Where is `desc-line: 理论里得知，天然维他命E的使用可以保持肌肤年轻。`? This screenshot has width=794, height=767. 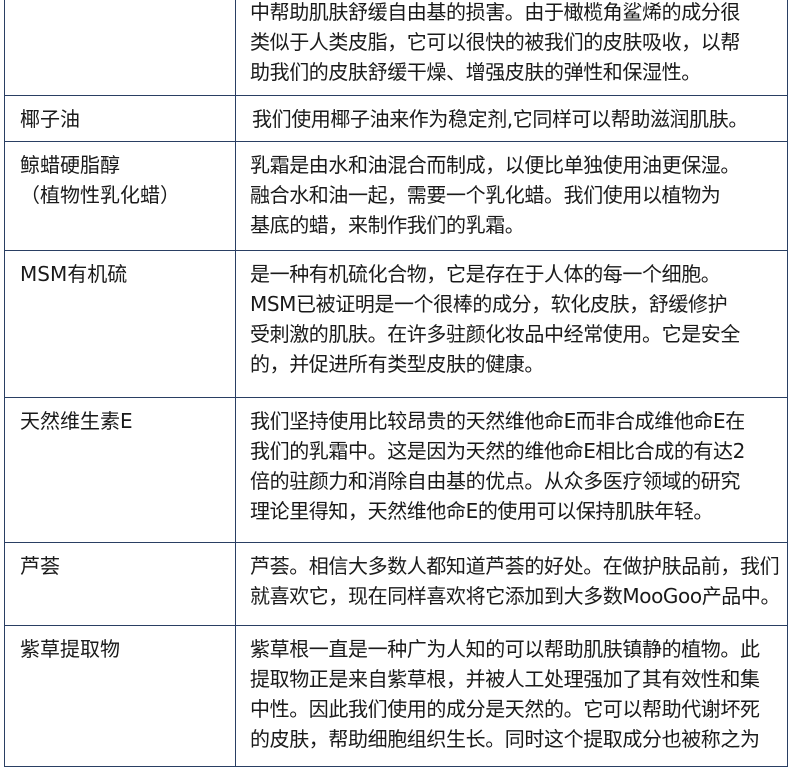 desc-line: 理论里得知，天然维他命E的使用可以保持肌肤年轻。 is located at coordinates (482, 511).